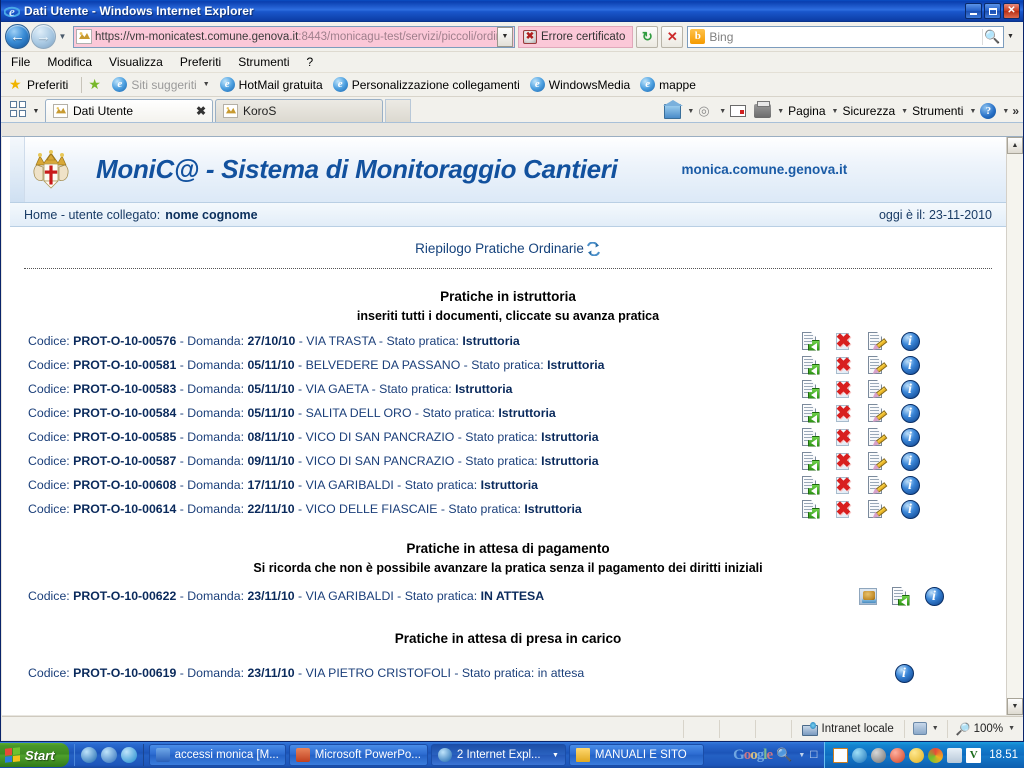 The width and height of the screenshot is (1024, 768). Describe the element at coordinates (1015, 145) in the screenshot. I see `scroll-up-button: ▲` at that location.